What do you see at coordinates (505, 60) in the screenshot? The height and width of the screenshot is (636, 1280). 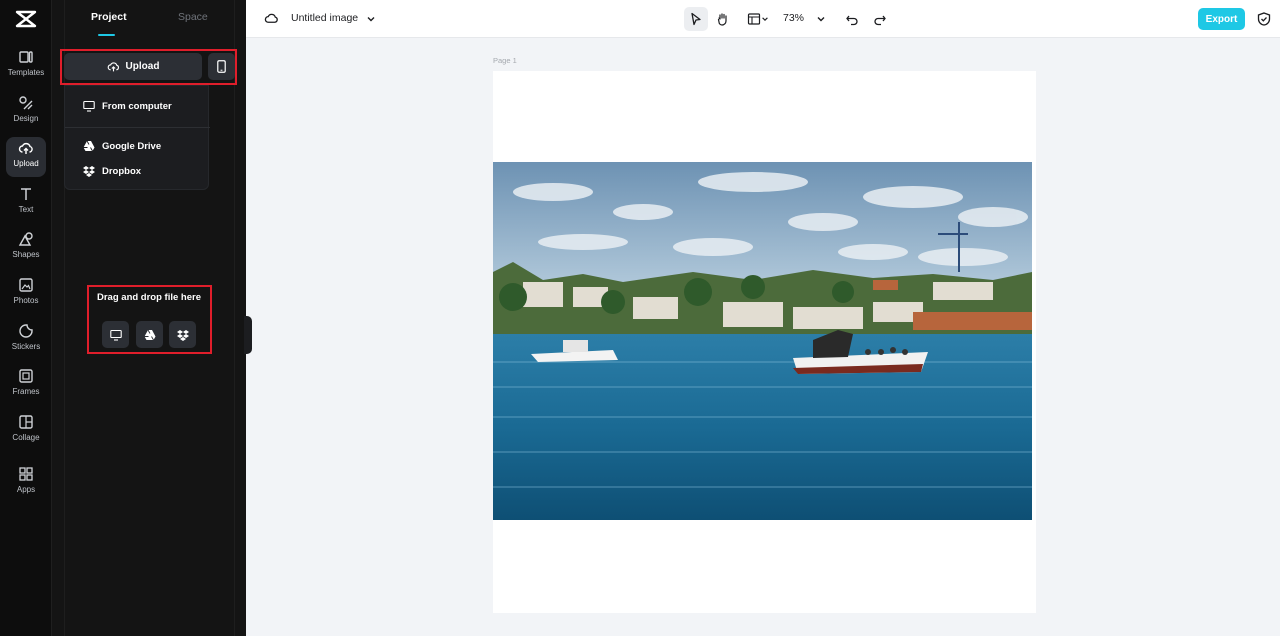 I see `page-label: Page 1` at bounding box center [505, 60].